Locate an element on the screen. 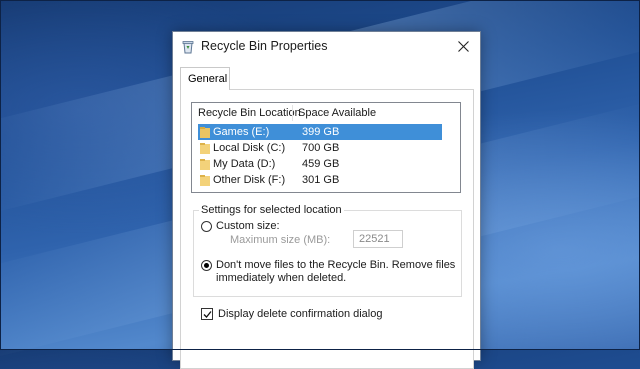 The image size is (640, 369). column-header-location: Recycle Bin Location is located at coordinates (249, 113).